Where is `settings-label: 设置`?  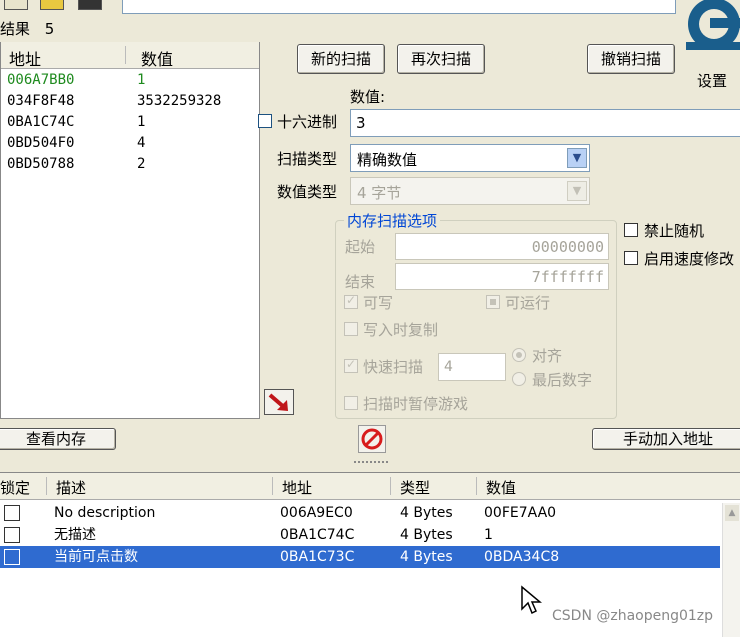
settings-label: 设置 is located at coordinates (712, 80).